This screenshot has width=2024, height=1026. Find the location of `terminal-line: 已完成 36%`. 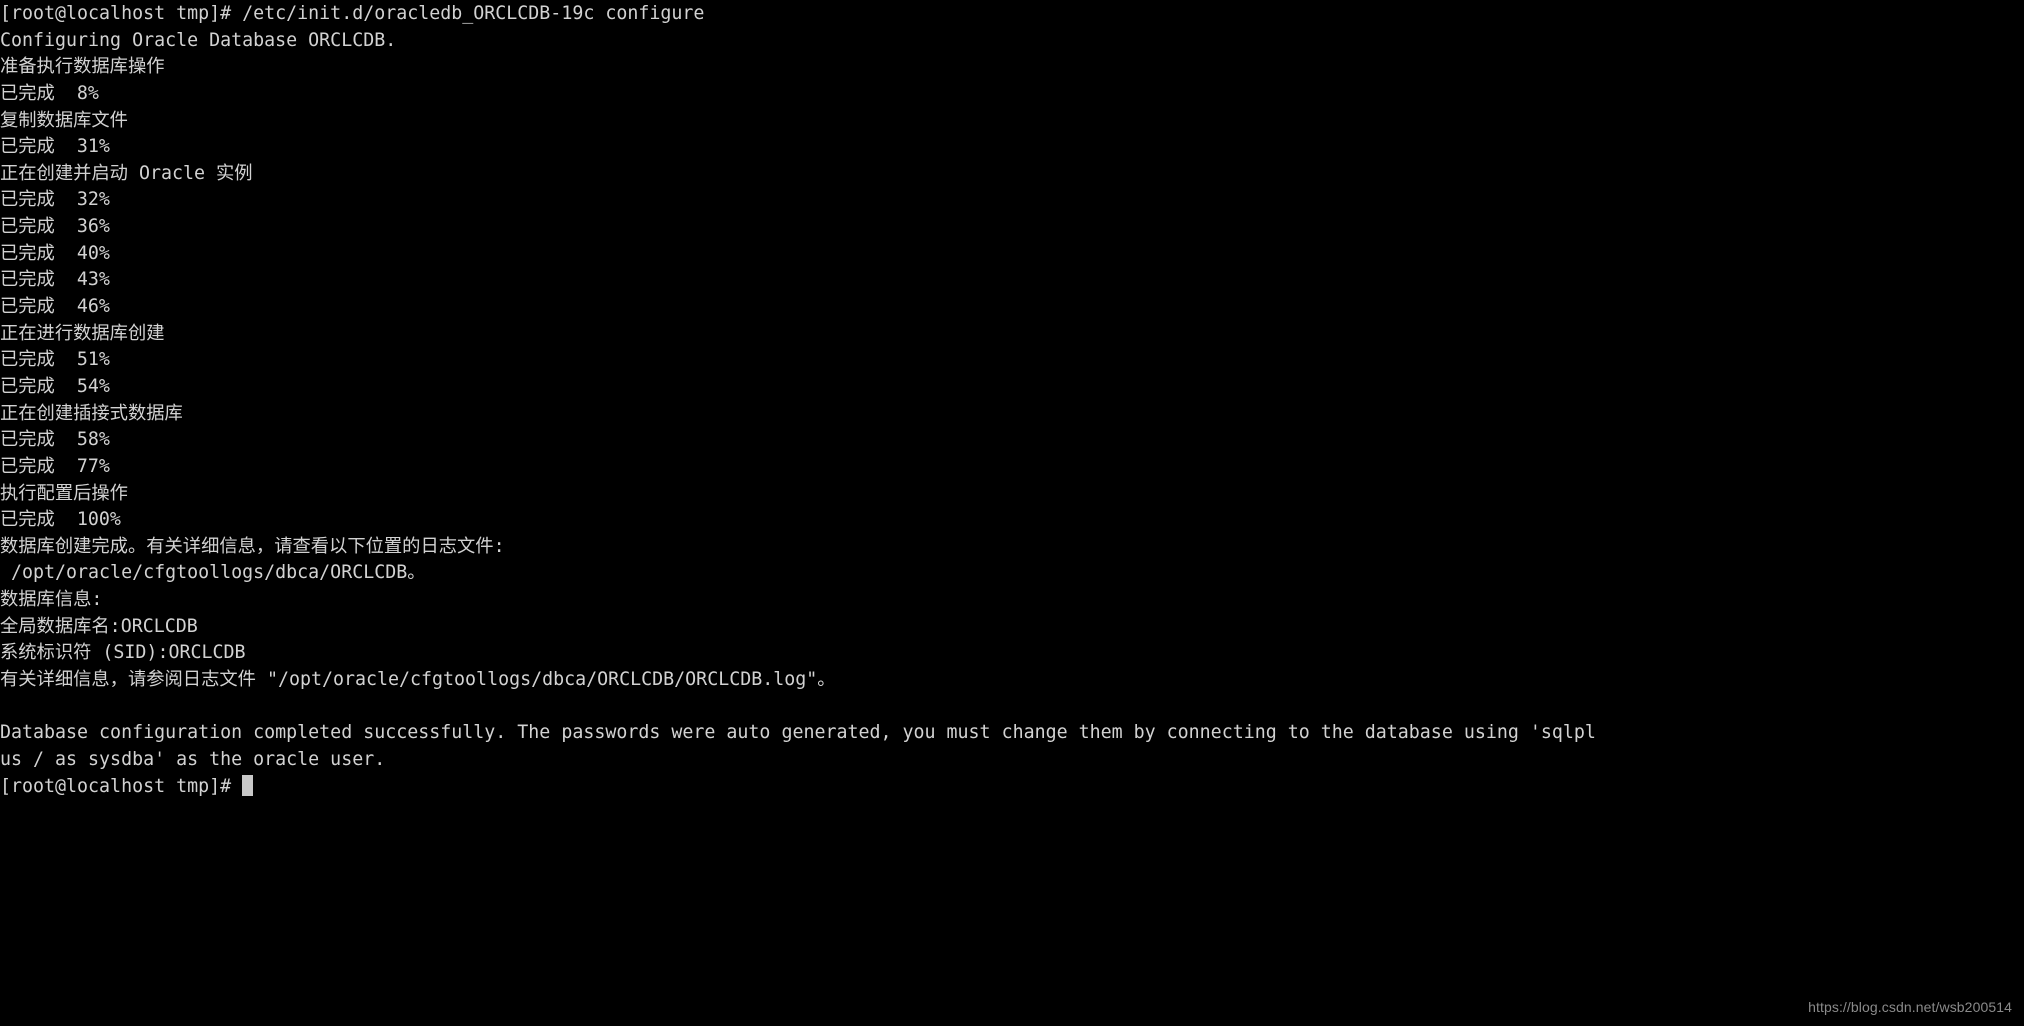

terminal-line: 已完成 36% is located at coordinates (55, 227).